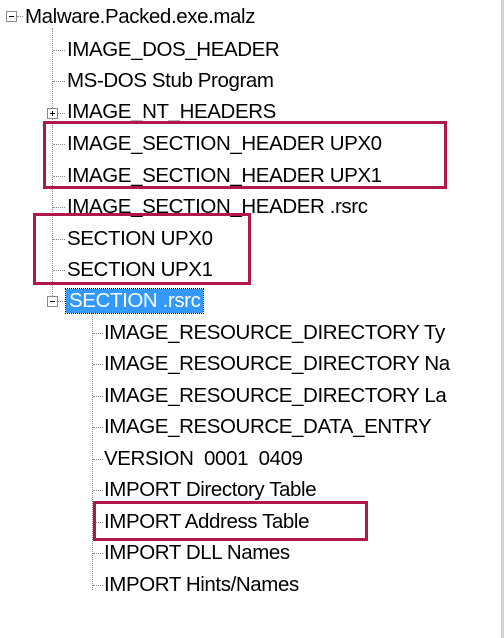  Describe the element at coordinates (52, 113) in the screenshot. I see `expand-icon` at that location.